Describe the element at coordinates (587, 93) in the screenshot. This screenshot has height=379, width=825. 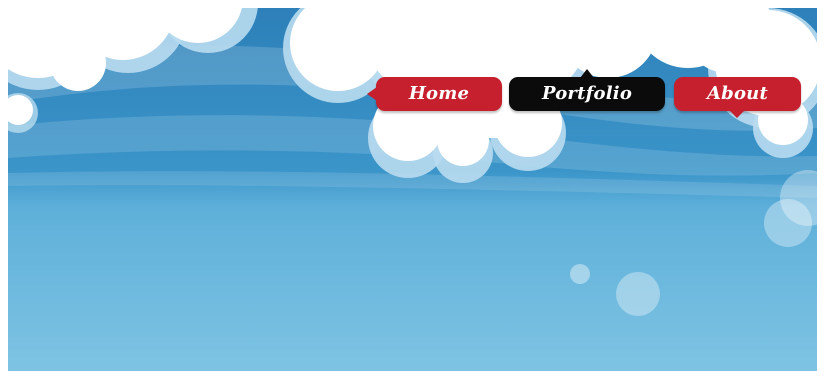
I see `nav-portfolio-label: Portfolio` at that location.